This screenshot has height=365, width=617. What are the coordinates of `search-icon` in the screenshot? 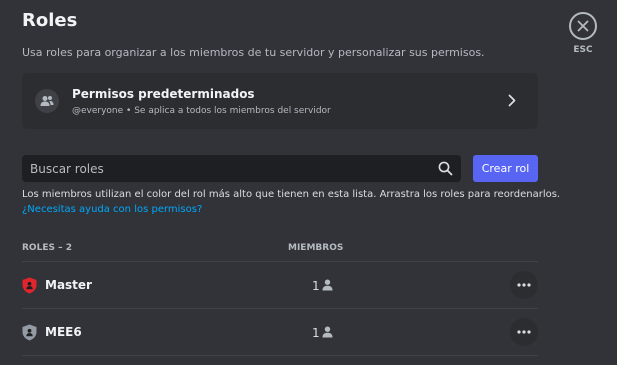 It's located at (445, 168).